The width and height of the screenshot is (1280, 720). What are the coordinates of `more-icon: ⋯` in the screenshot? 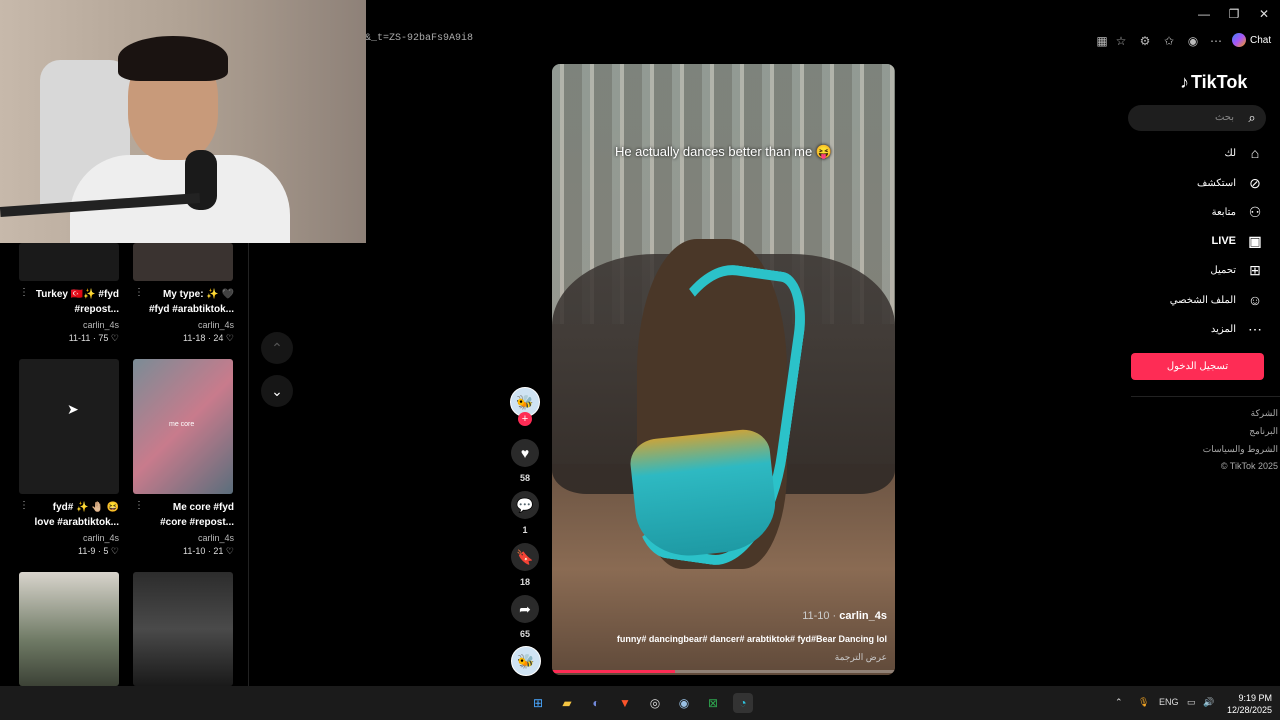 It's located at (1255, 329).